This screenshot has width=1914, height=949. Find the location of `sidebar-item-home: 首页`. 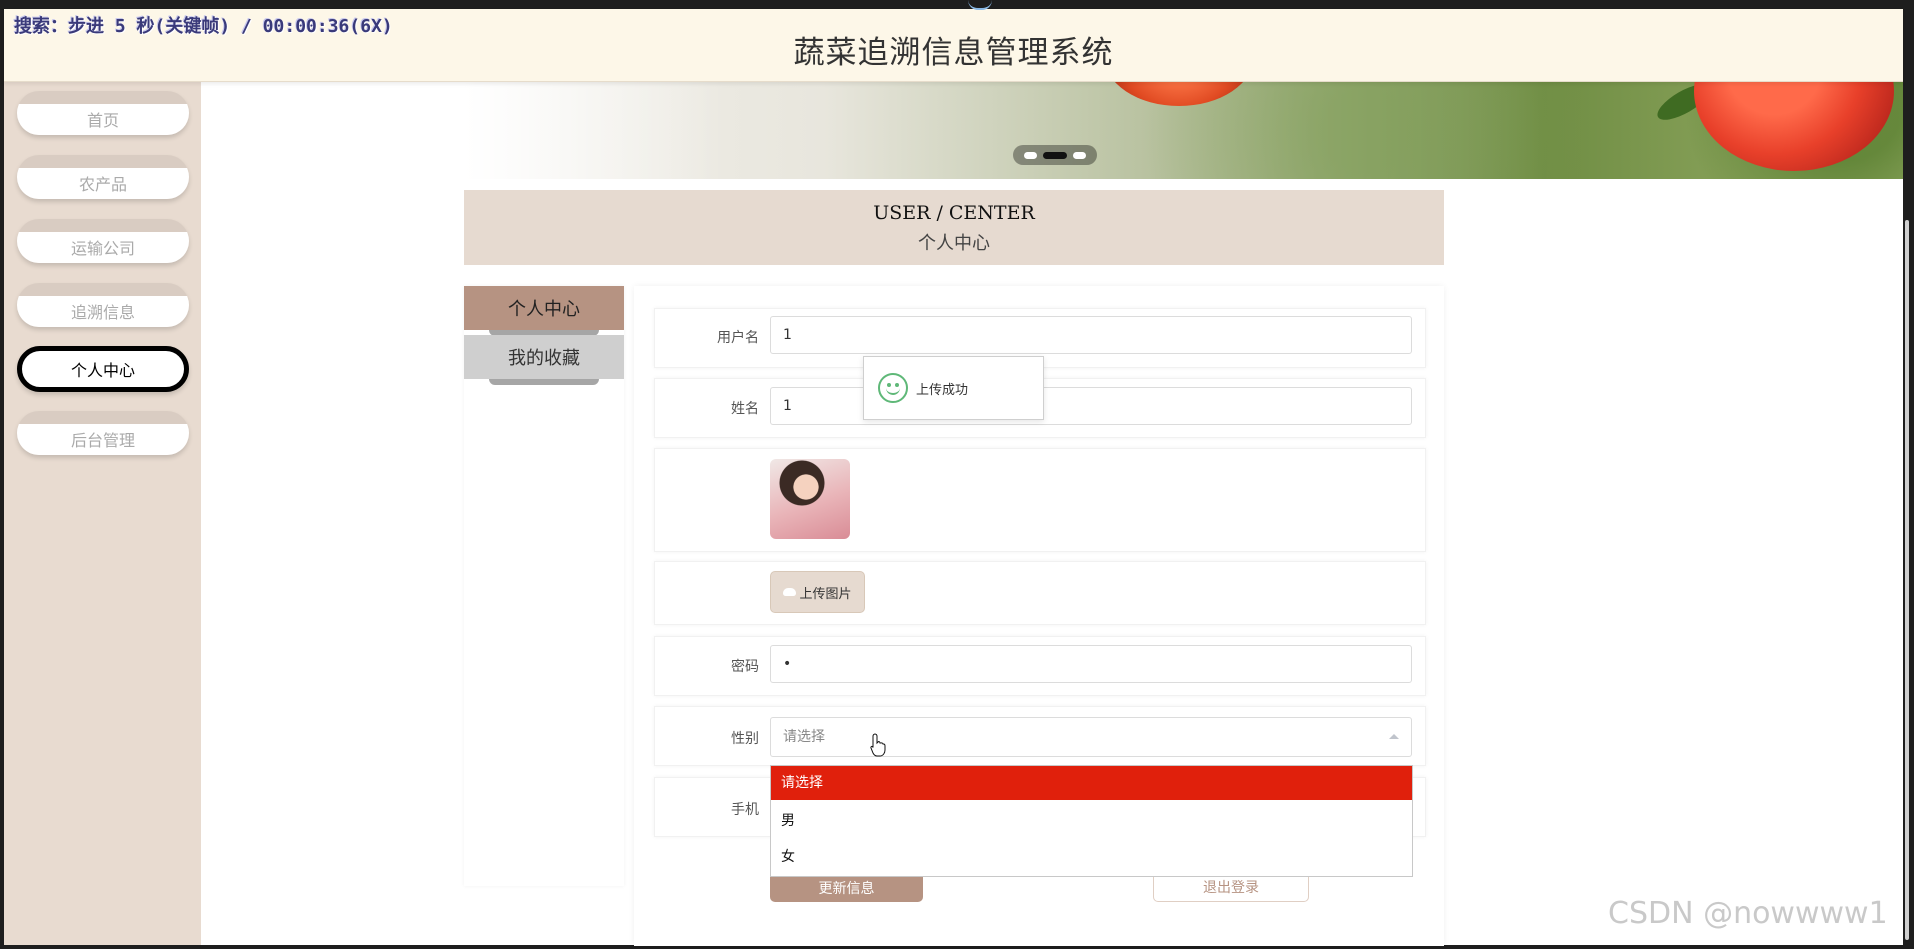

sidebar-item-home: 首页 is located at coordinates (103, 113).